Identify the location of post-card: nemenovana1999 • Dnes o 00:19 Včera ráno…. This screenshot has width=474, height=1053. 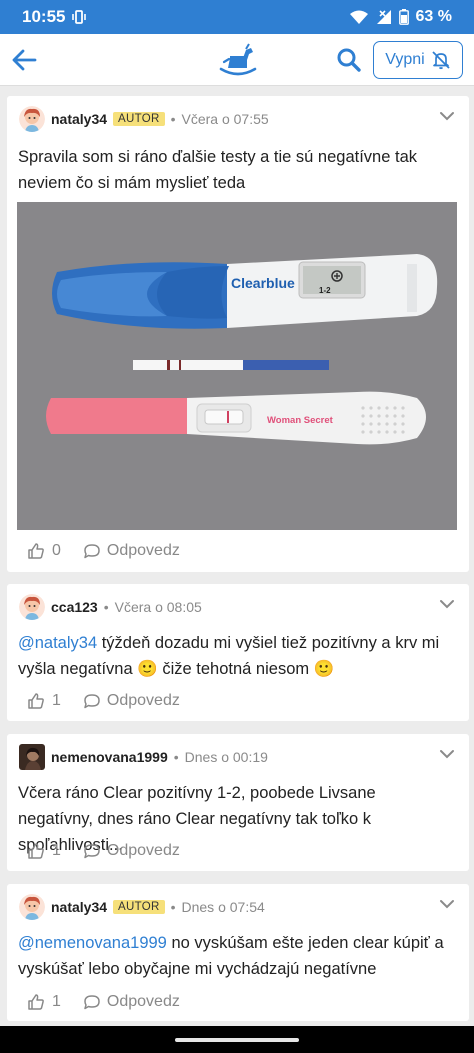
(238, 802).